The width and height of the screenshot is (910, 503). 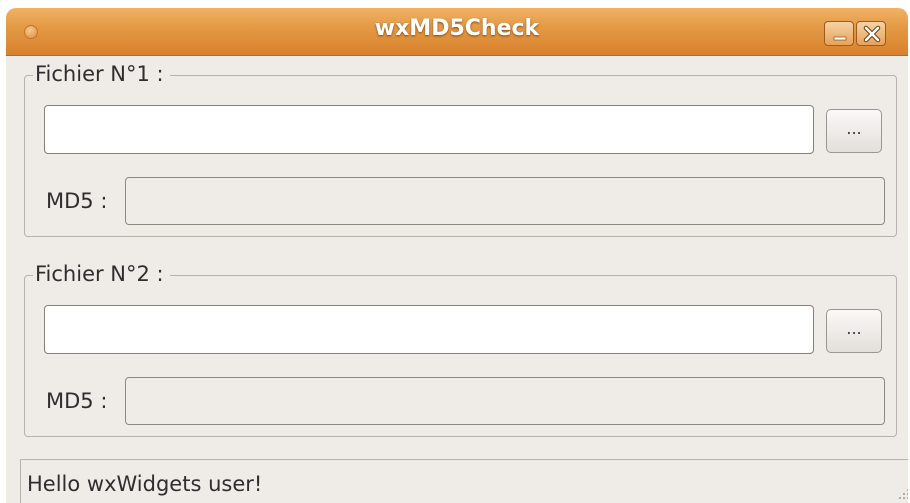 I want to click on title-bar: wxMD5Check, so click(x=457, y=32).